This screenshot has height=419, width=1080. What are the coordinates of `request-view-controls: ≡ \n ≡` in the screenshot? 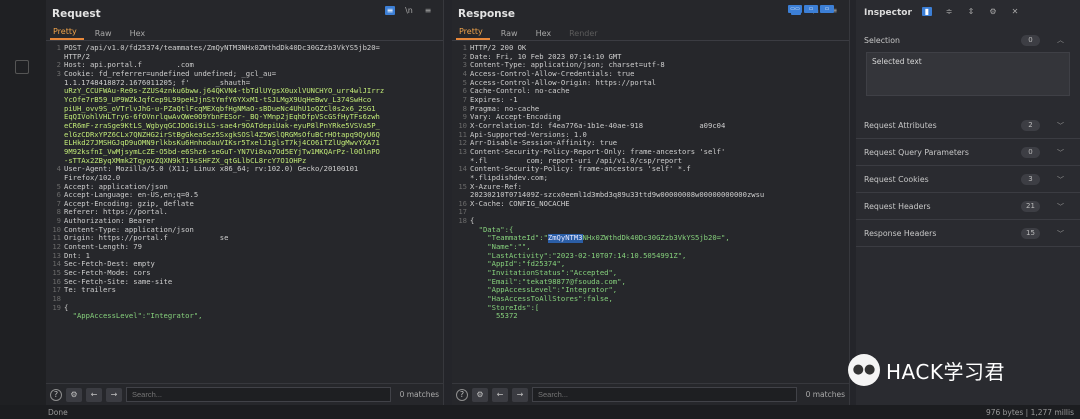 It's located at (409, 10).